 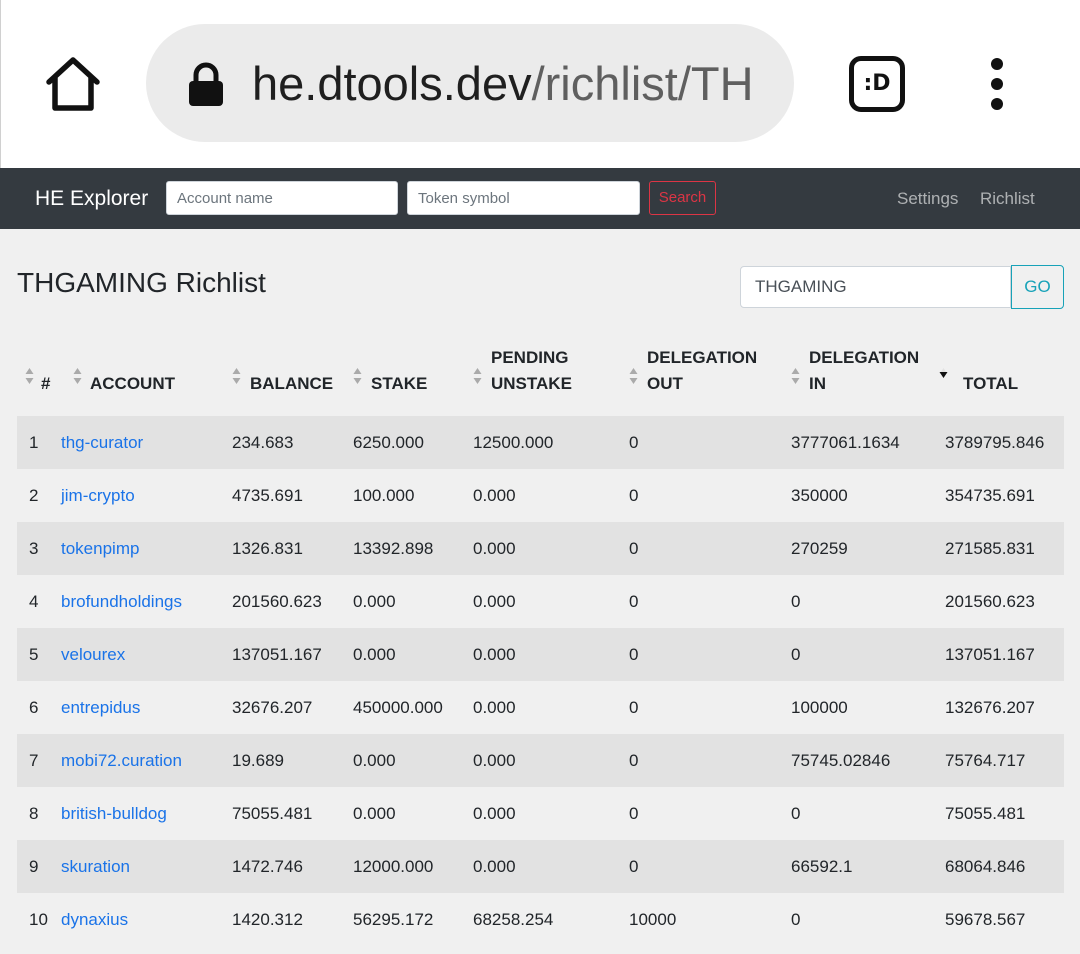 I want to click on url-path: /richlist/TH, so click(x=642, y=83).